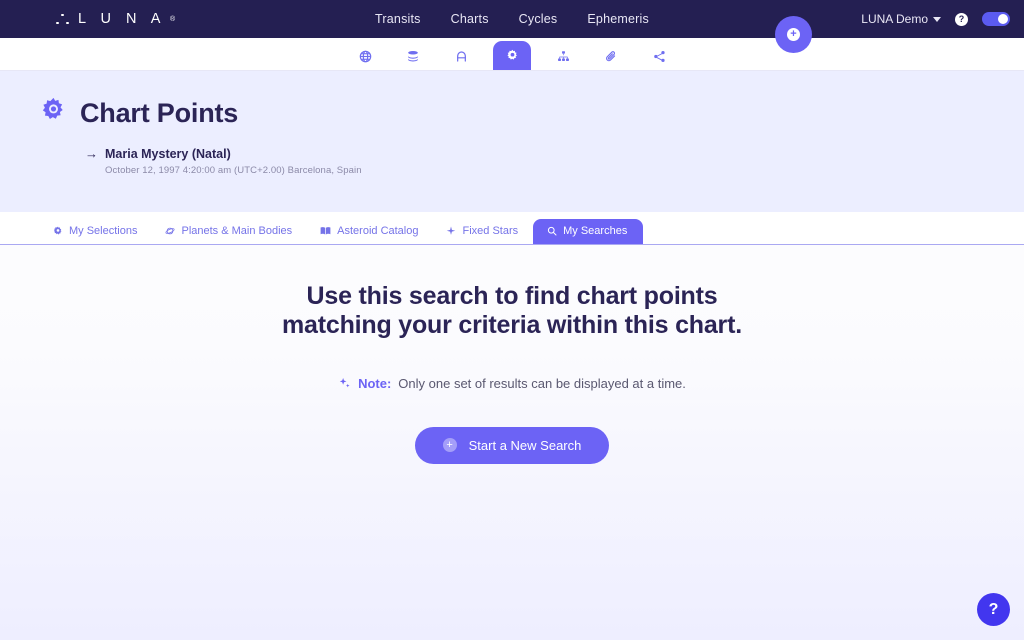  Describe the element at coordinates (512, 296) in the screenshot. I see `headline-line-1: Use this search to find chart points` at that location.